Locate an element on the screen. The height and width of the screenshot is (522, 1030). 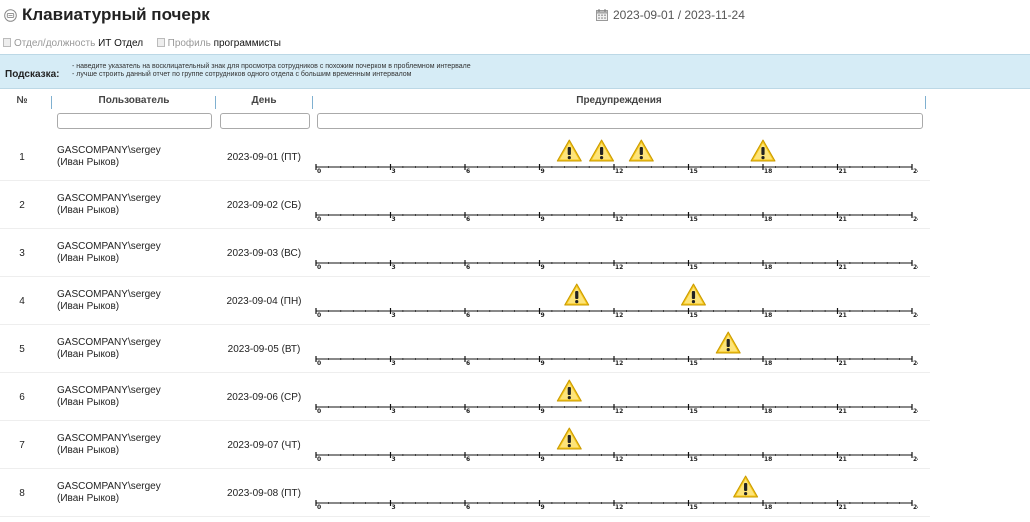
keyboard-handwriting-icon is located at coordinates (10, 15).